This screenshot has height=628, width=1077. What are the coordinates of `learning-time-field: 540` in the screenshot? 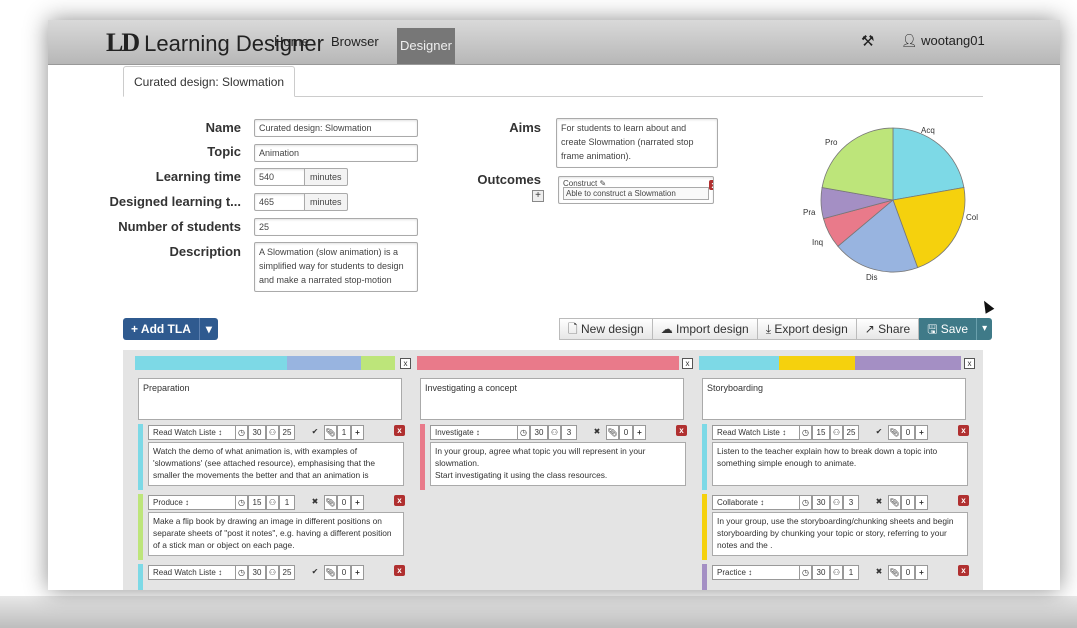 It's located at (280, 177).